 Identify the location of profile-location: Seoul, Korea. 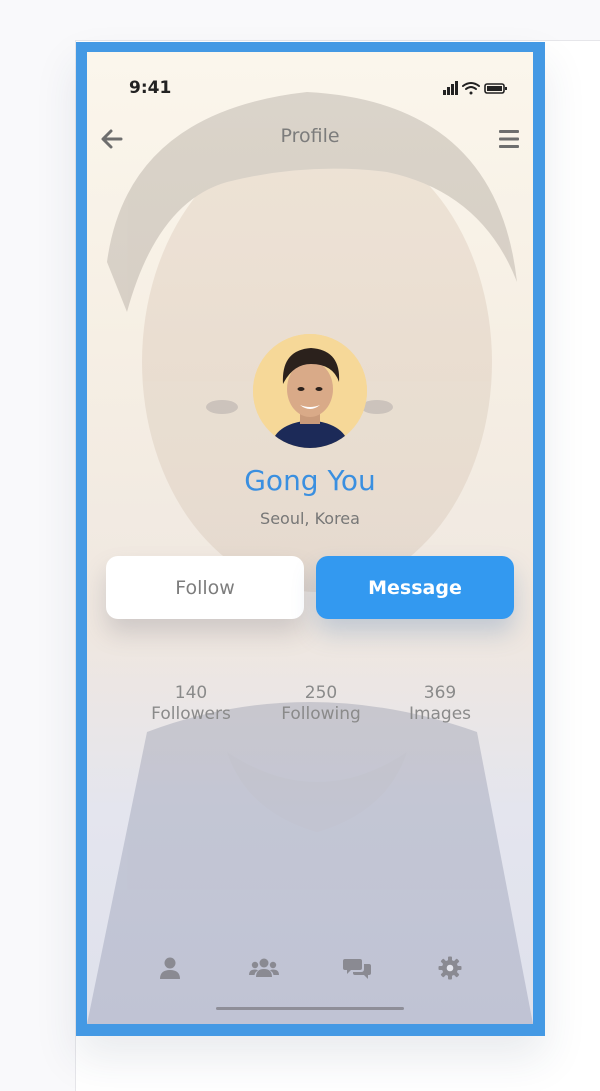
(310, 518).